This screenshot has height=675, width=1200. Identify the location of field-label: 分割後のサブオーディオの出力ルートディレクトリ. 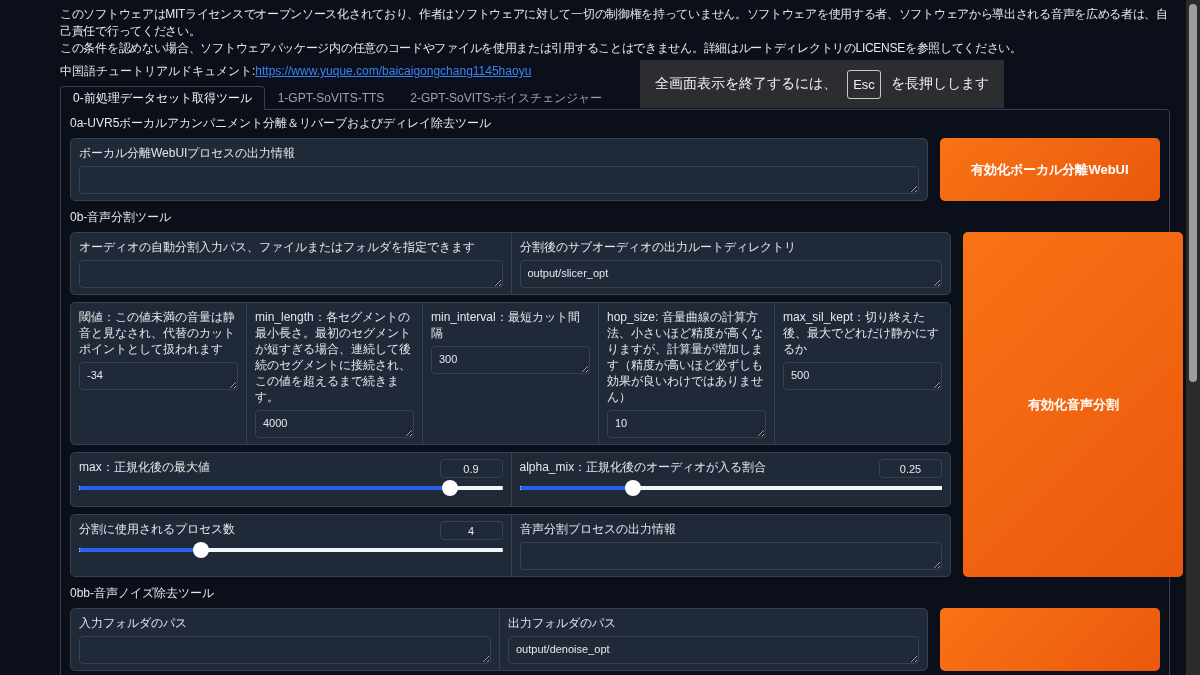
(658, 247).